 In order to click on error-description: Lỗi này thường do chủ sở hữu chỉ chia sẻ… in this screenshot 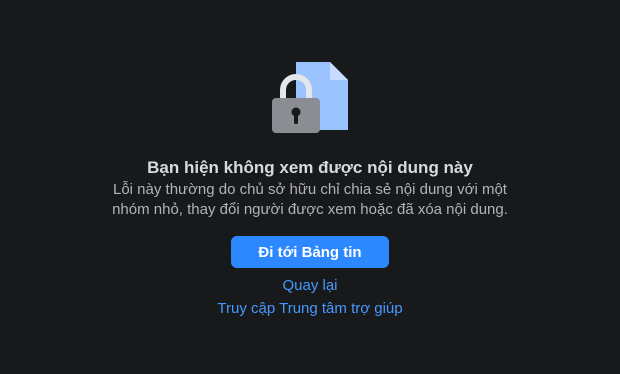, I will do `click(310, 199)`.